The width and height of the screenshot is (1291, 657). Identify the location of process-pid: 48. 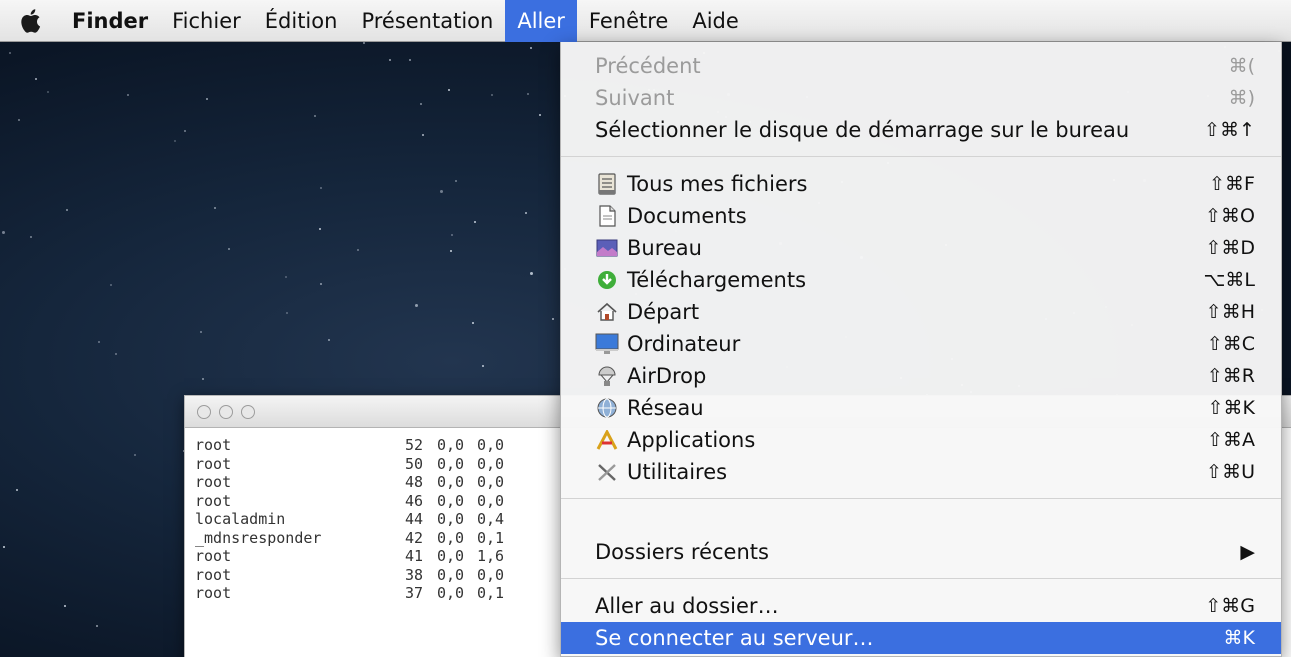
(413, 482).